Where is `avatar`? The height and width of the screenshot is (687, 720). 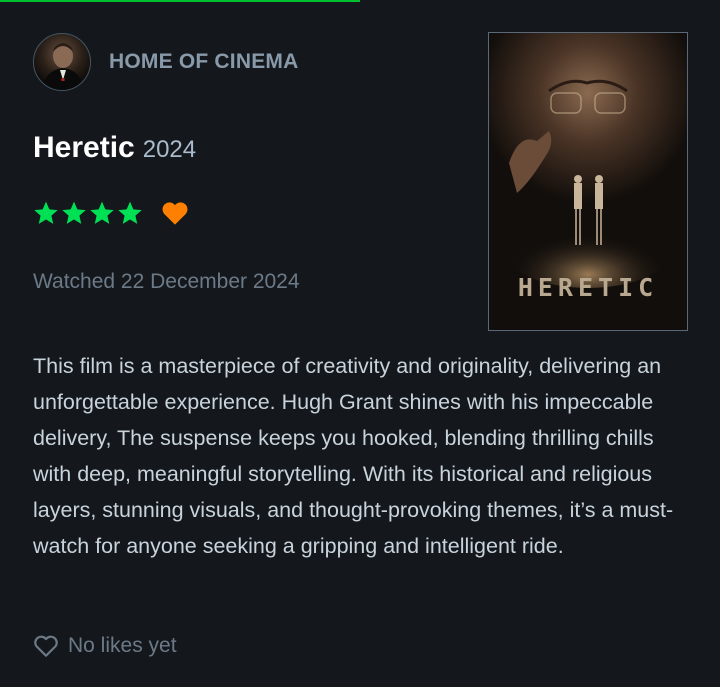
avatar is located at coordinates (62, 62).